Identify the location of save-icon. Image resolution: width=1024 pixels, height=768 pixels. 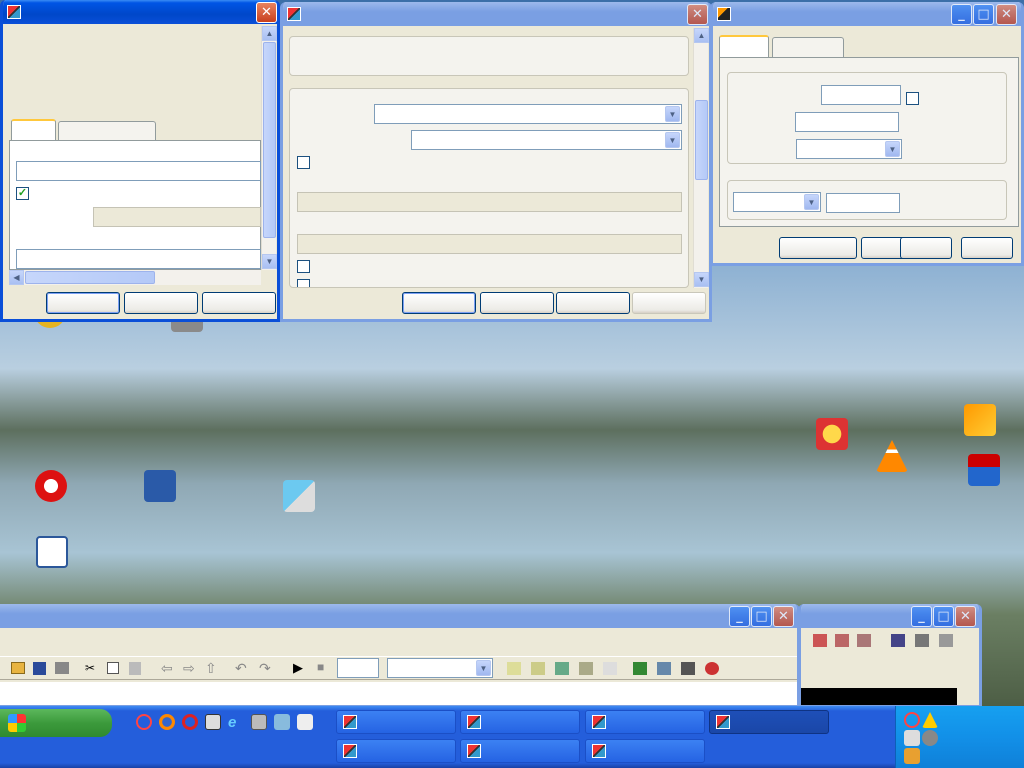
(39, 668).